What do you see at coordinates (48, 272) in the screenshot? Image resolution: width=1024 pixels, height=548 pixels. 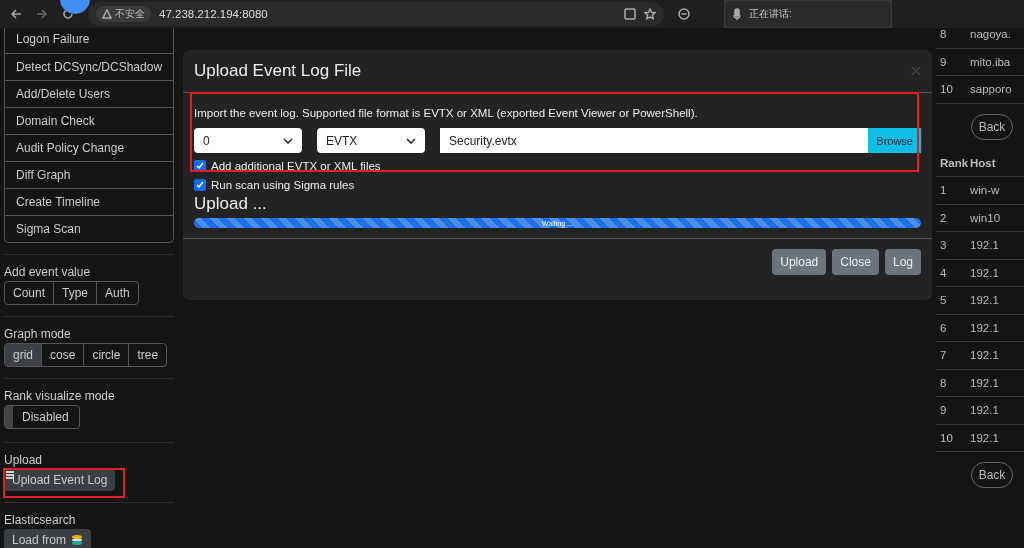 I see `section-label: Add event value` at bounding box center [48, 272].